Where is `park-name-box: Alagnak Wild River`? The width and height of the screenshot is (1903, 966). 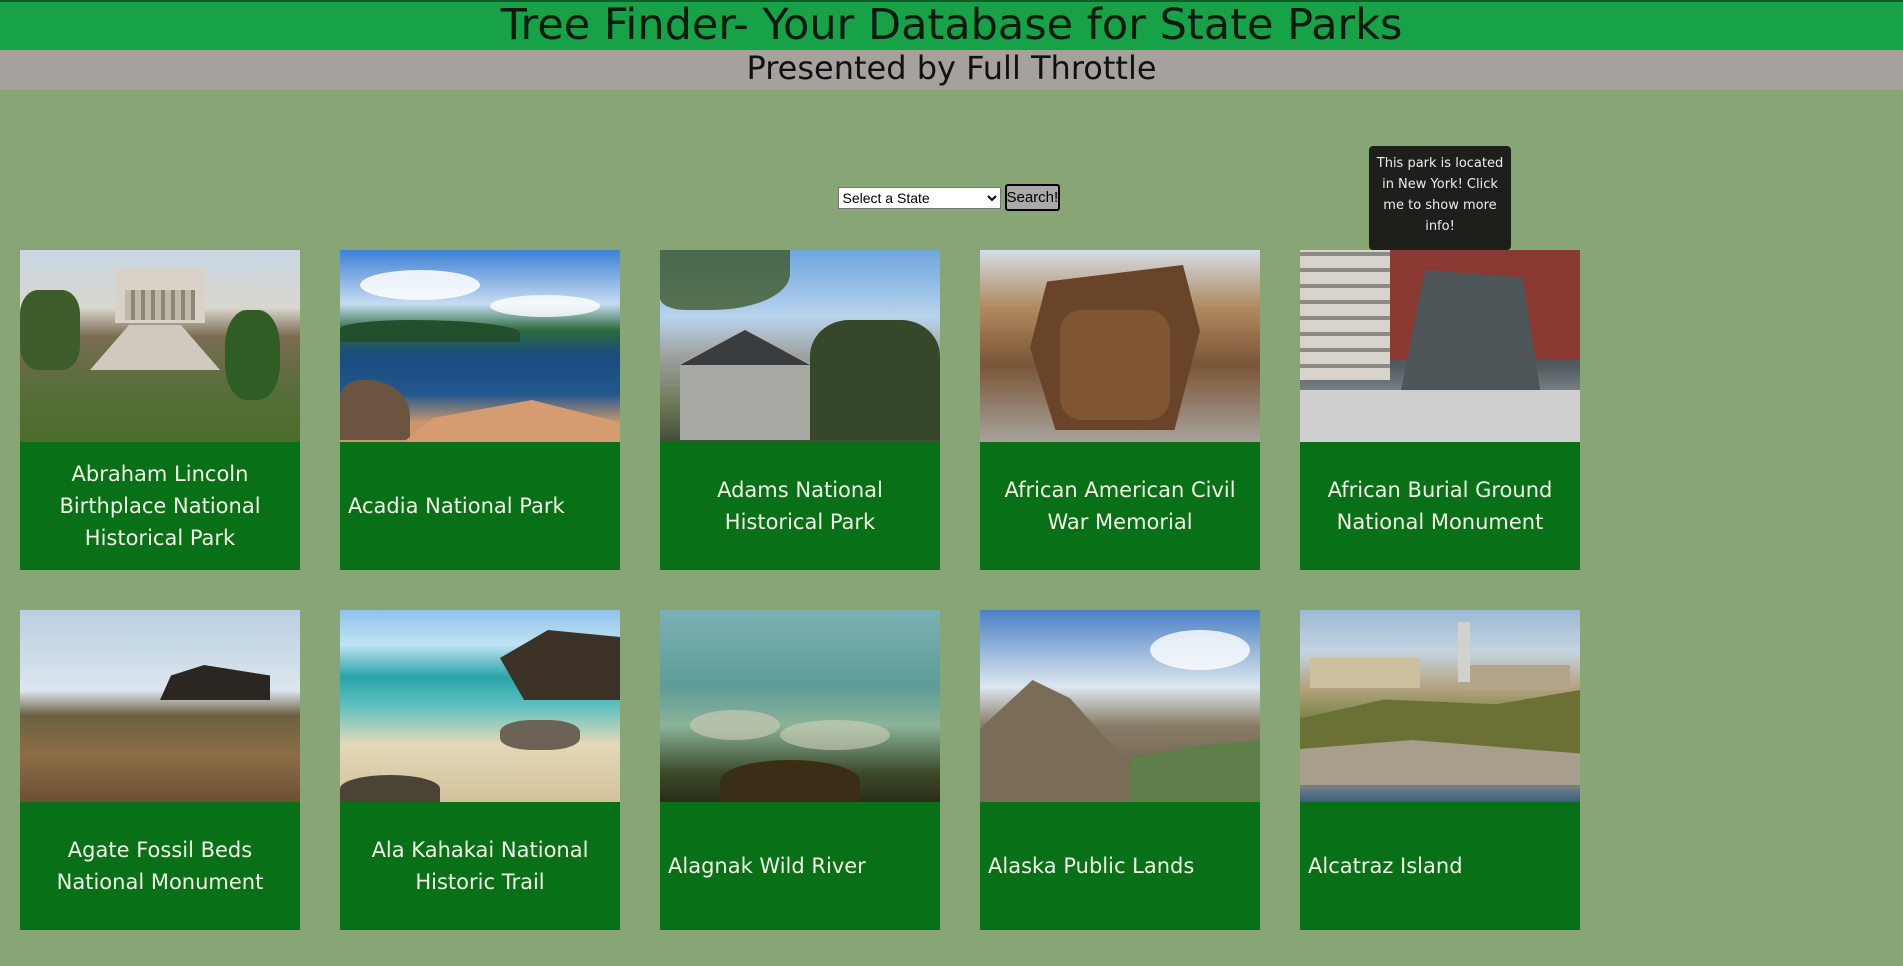
park-name-box: Alagnak Wild River is located at coordinates (800, 866).